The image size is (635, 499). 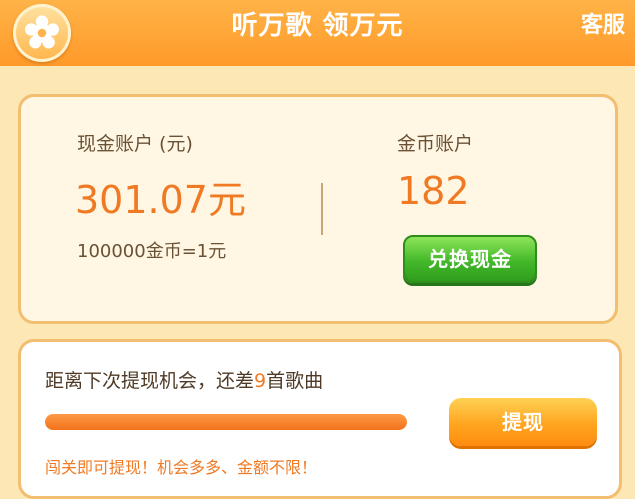 What do you see at coordinates (322, 209) in the screenshot?
I see `divider` at bounding box center [322, 209].